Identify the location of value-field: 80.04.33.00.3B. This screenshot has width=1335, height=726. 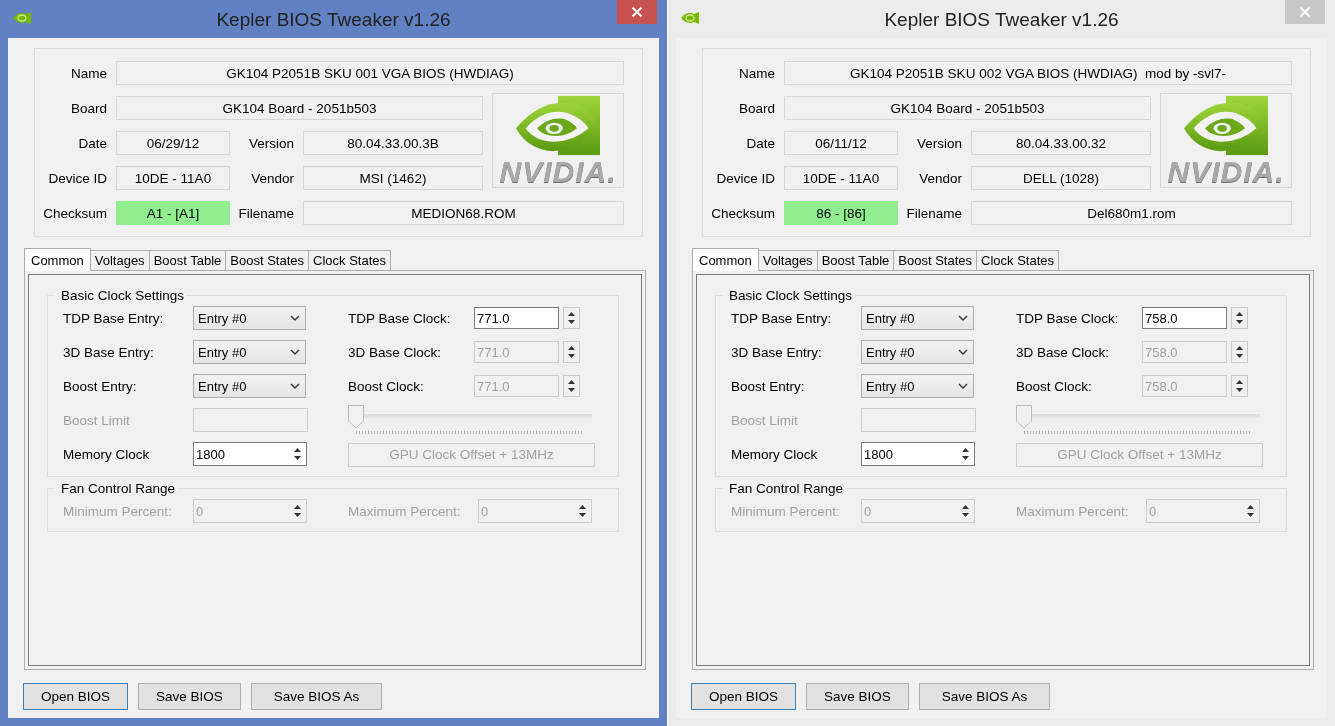
(393, 143).